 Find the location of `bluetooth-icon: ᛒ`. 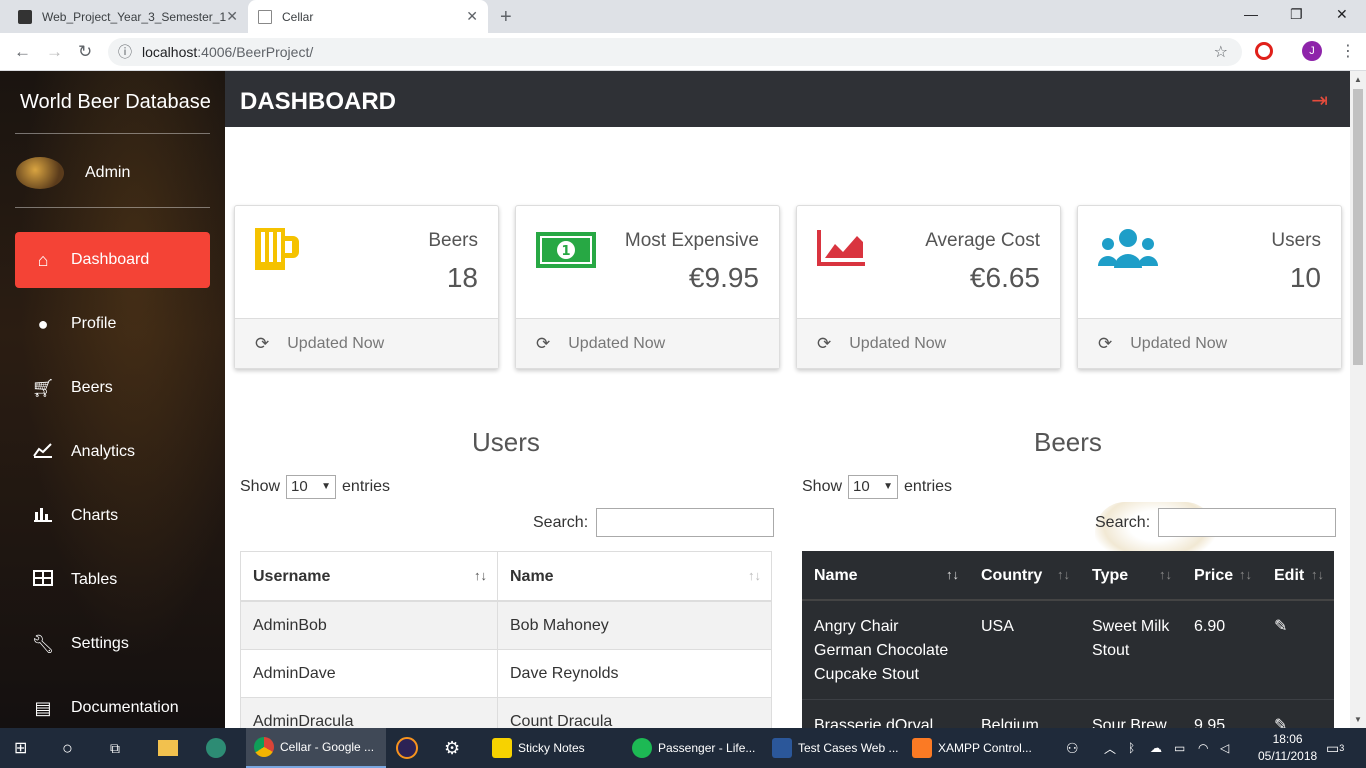

bluetooth-icon: ᛒ is located at coordinates (1131, 748).